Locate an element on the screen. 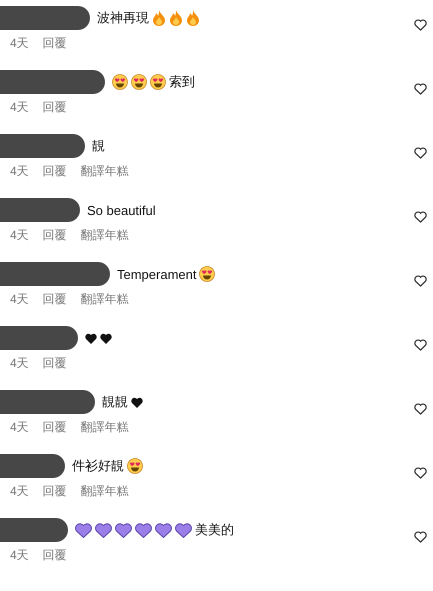 The image size is (433, 591). comment-text: 波神再現 is located at coordinates (123, 18).